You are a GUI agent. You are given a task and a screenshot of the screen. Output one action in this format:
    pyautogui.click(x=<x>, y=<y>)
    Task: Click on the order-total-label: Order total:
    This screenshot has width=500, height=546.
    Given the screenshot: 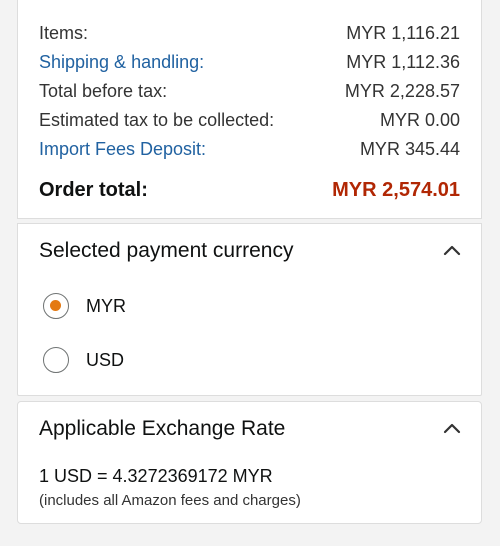 What is the action you would take?
    pyautogui.click(x=93, y=189)
    